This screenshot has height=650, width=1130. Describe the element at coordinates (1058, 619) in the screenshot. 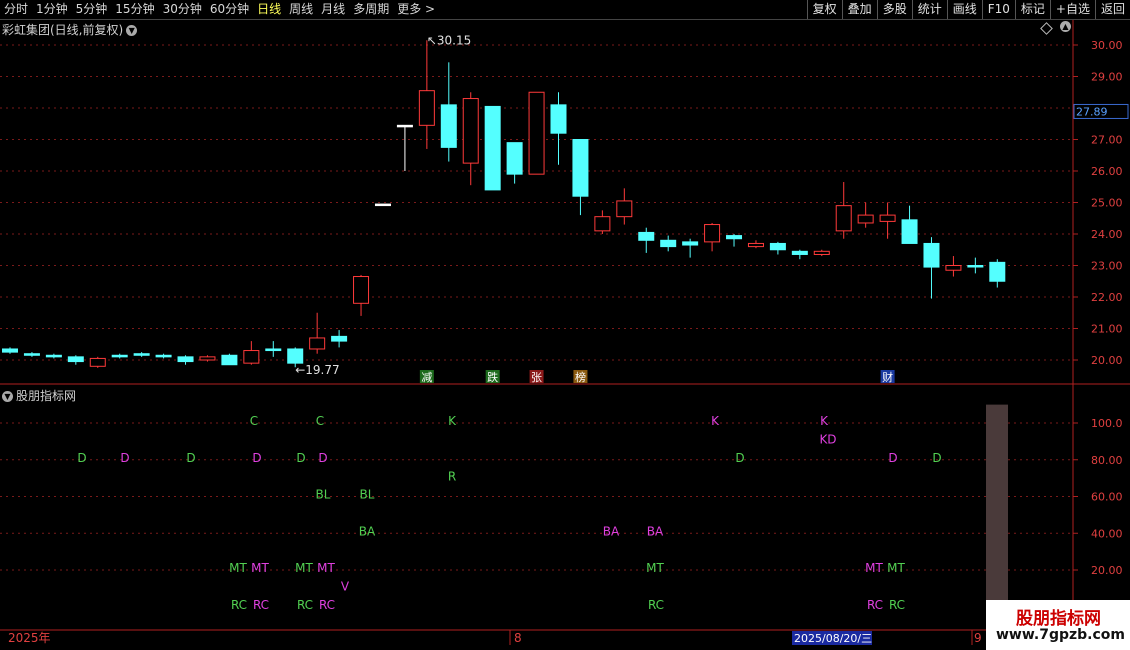

I see `watermark-title: 股朋指标网` at that location.